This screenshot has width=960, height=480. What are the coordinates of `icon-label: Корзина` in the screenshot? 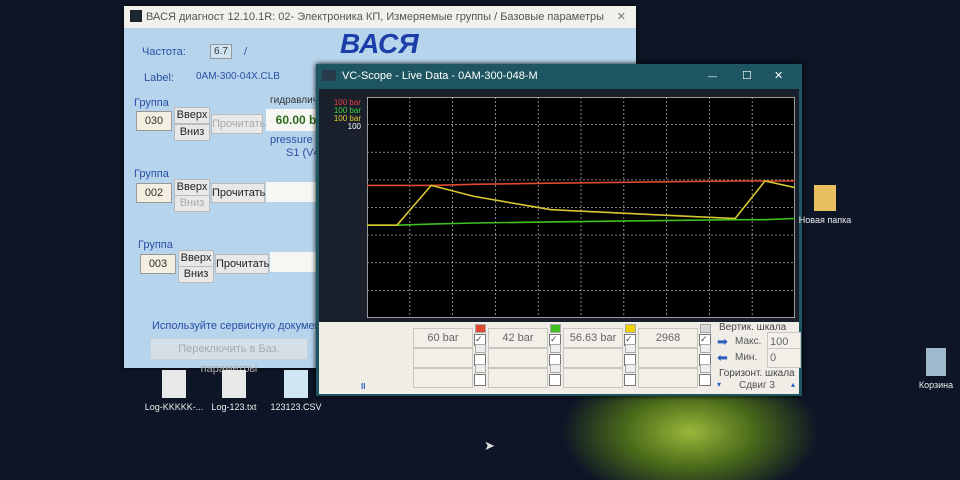 It's located at (936, 385).